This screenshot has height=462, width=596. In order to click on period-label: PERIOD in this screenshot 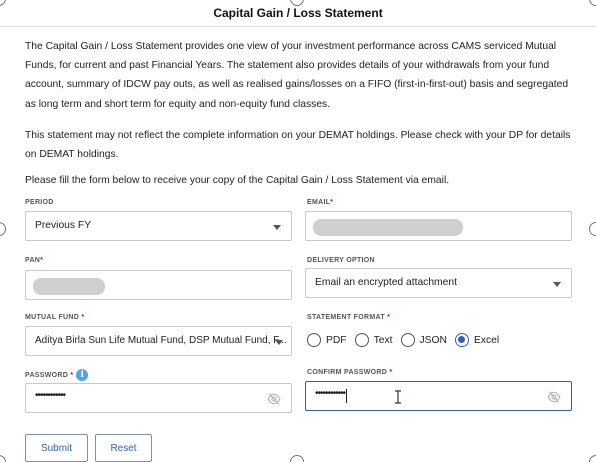, I will do `click(39, 202)`.